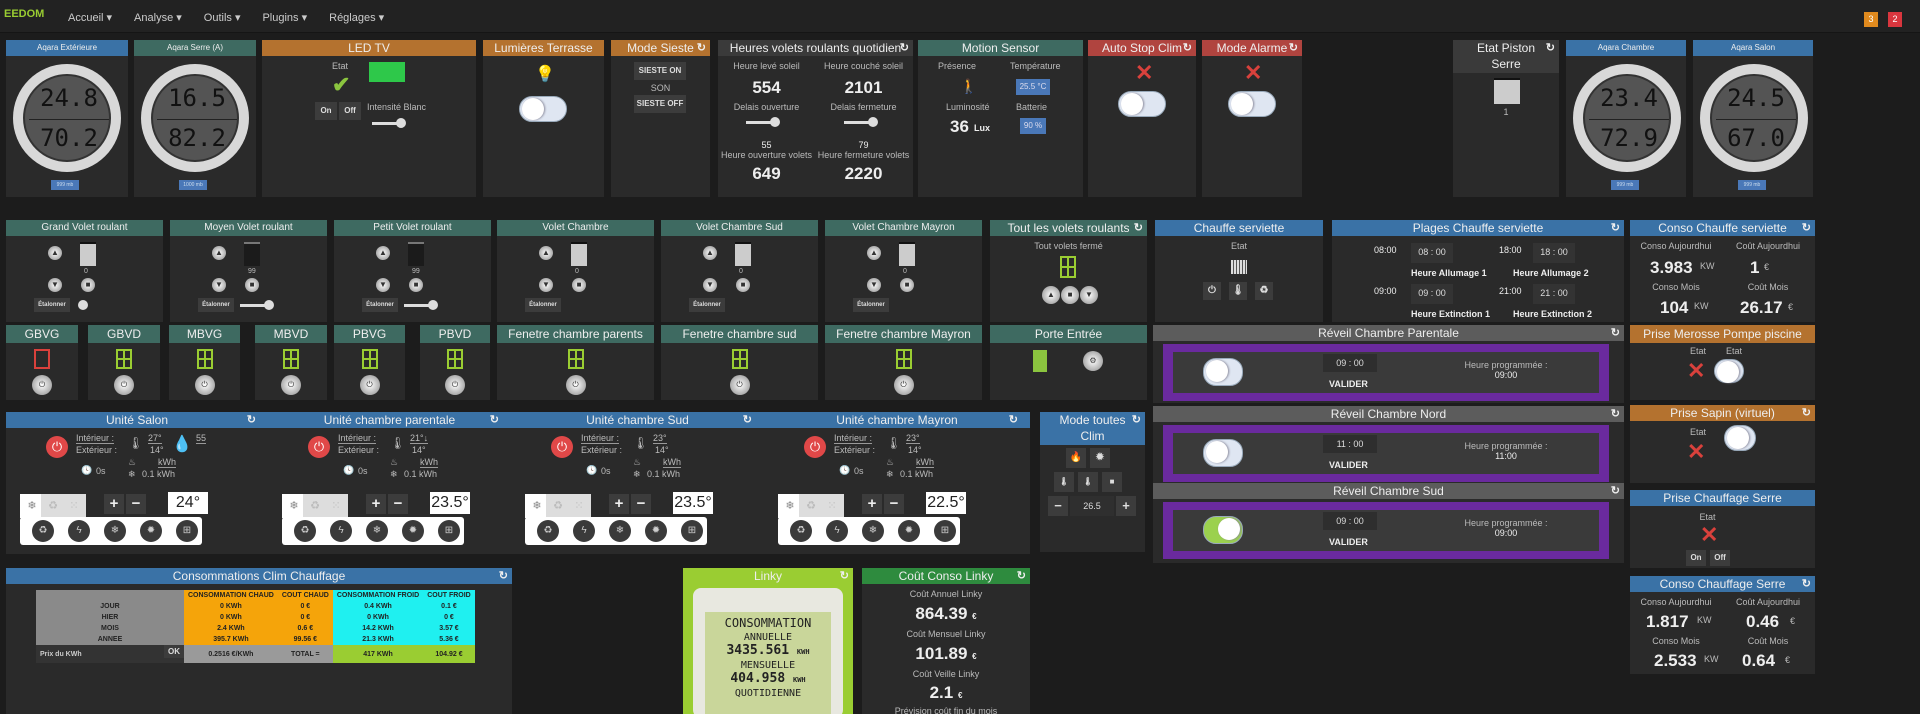 This screenshot has width=1920, height=714. Describe the element at coordinates (660, 71) in the screenshot. I see `sieste-on-button: SIESTE ON` at that location.